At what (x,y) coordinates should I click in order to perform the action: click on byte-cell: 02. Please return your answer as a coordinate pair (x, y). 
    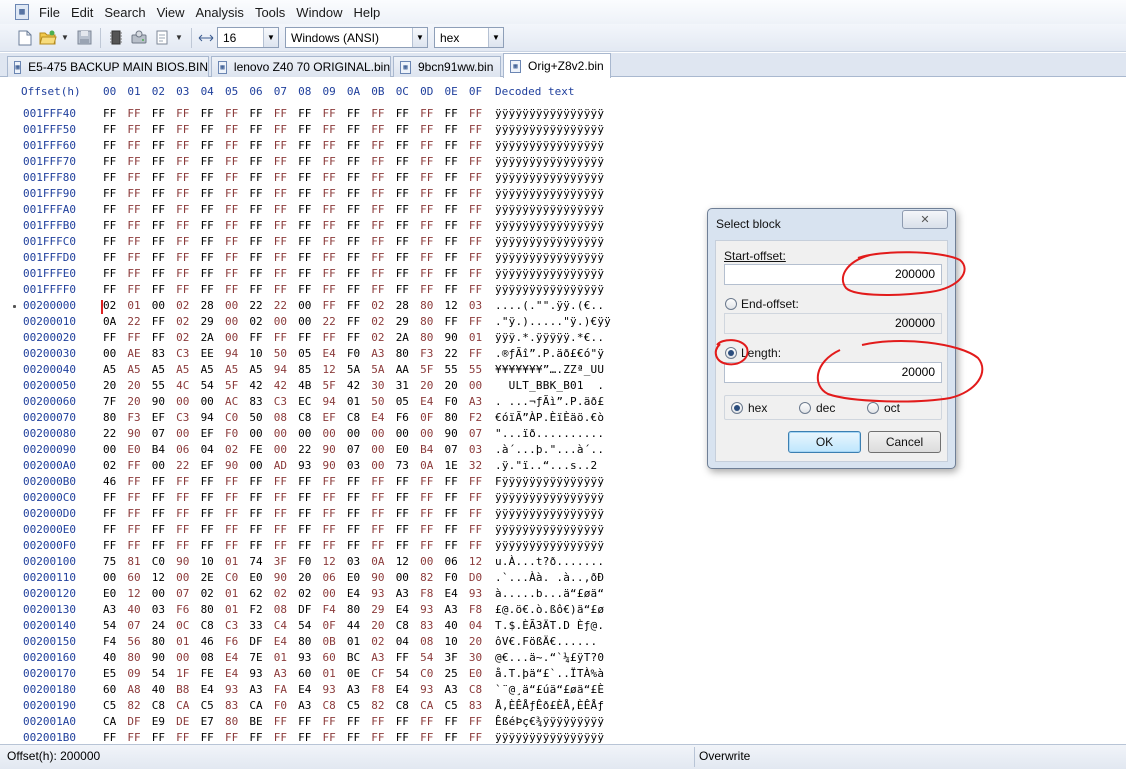
    Looking at the image, I should click on (188, 321).